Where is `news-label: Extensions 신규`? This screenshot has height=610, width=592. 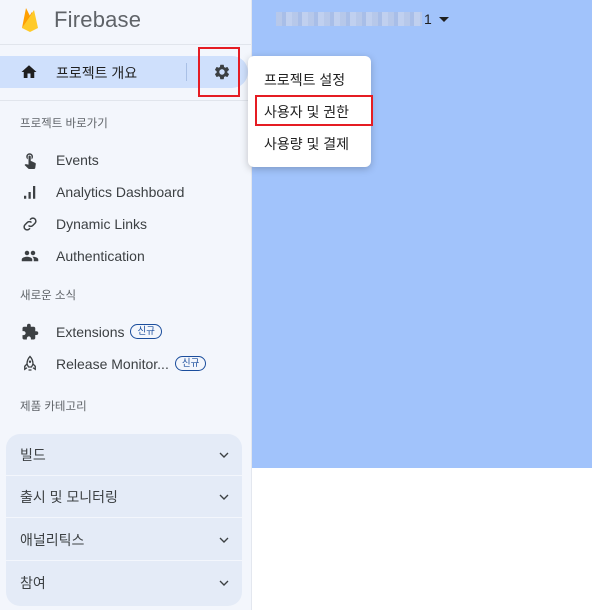 news-label: Extensions 신규 is located at coordinates (109, 332).